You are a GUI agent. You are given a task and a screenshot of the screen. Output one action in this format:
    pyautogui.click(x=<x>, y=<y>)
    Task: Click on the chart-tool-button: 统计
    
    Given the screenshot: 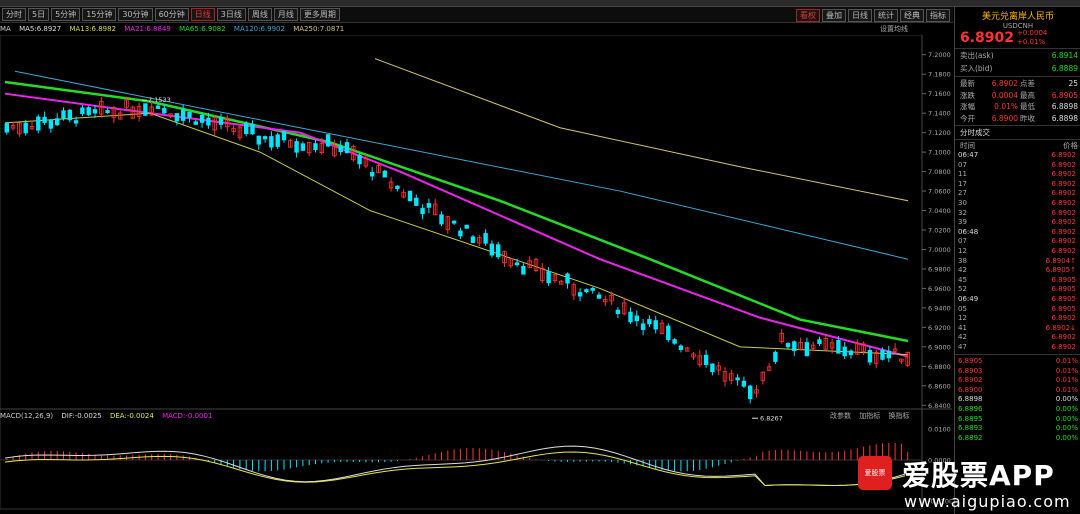 What is the action you would take?
    pyautogui.click(x=886, y=15)
    